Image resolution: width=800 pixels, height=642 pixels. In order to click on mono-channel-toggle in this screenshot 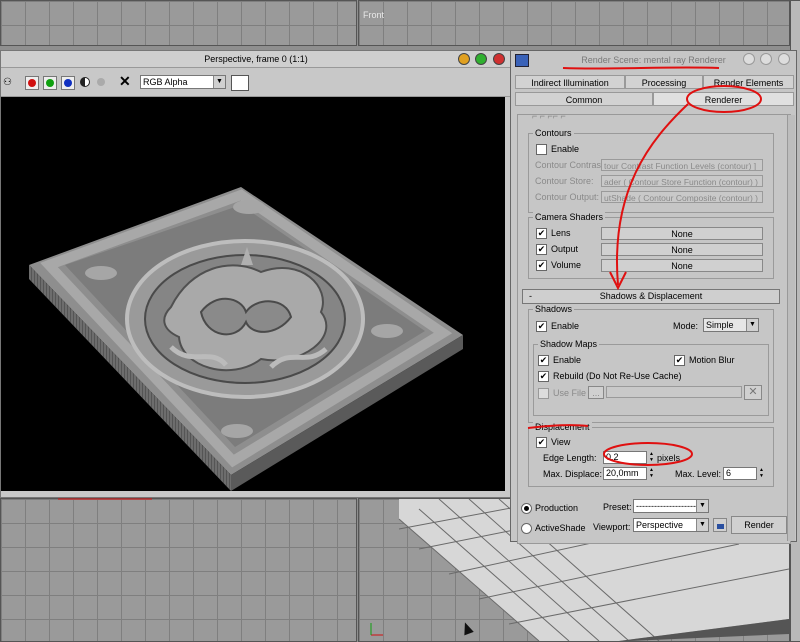, I will do `click(101, 82)`.